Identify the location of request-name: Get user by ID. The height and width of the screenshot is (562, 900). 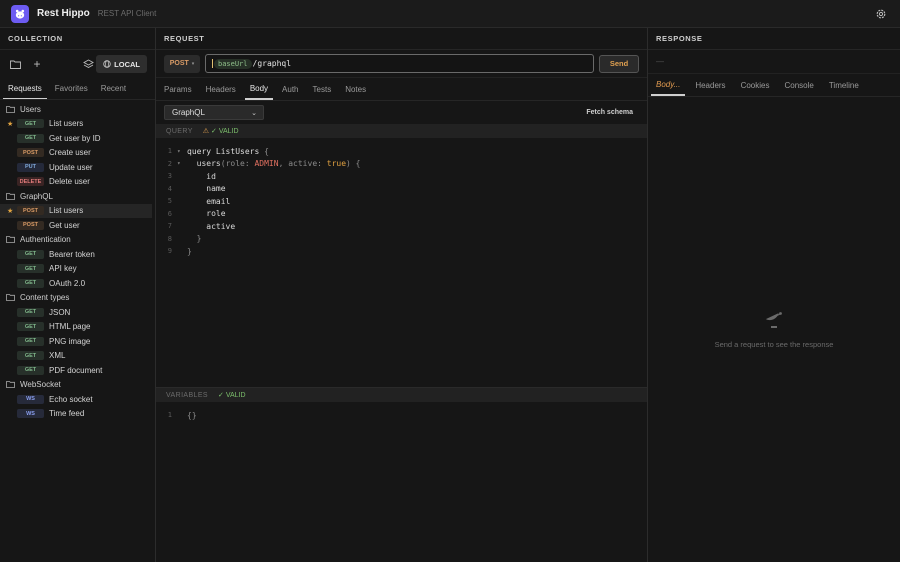
(75, 138).